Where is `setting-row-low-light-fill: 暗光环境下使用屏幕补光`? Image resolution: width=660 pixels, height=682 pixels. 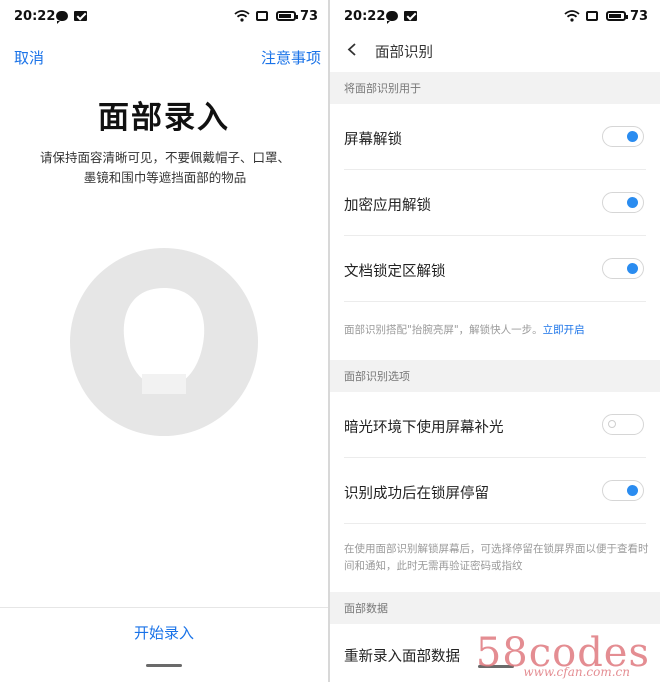 setting-row-low-light-fill: 暗光环境下使用屏幕补光 is located at coordinates (495, 425).